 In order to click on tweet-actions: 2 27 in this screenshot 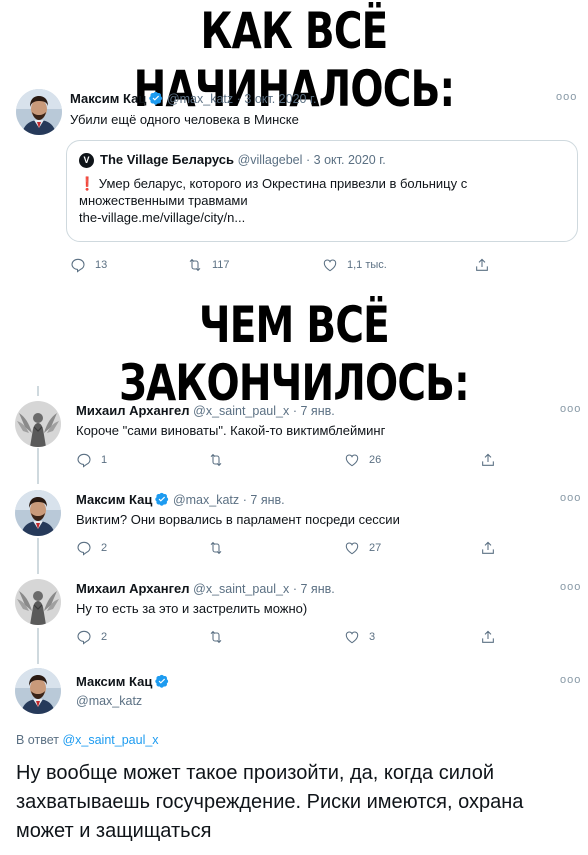, I will do `click(326, 549)`.